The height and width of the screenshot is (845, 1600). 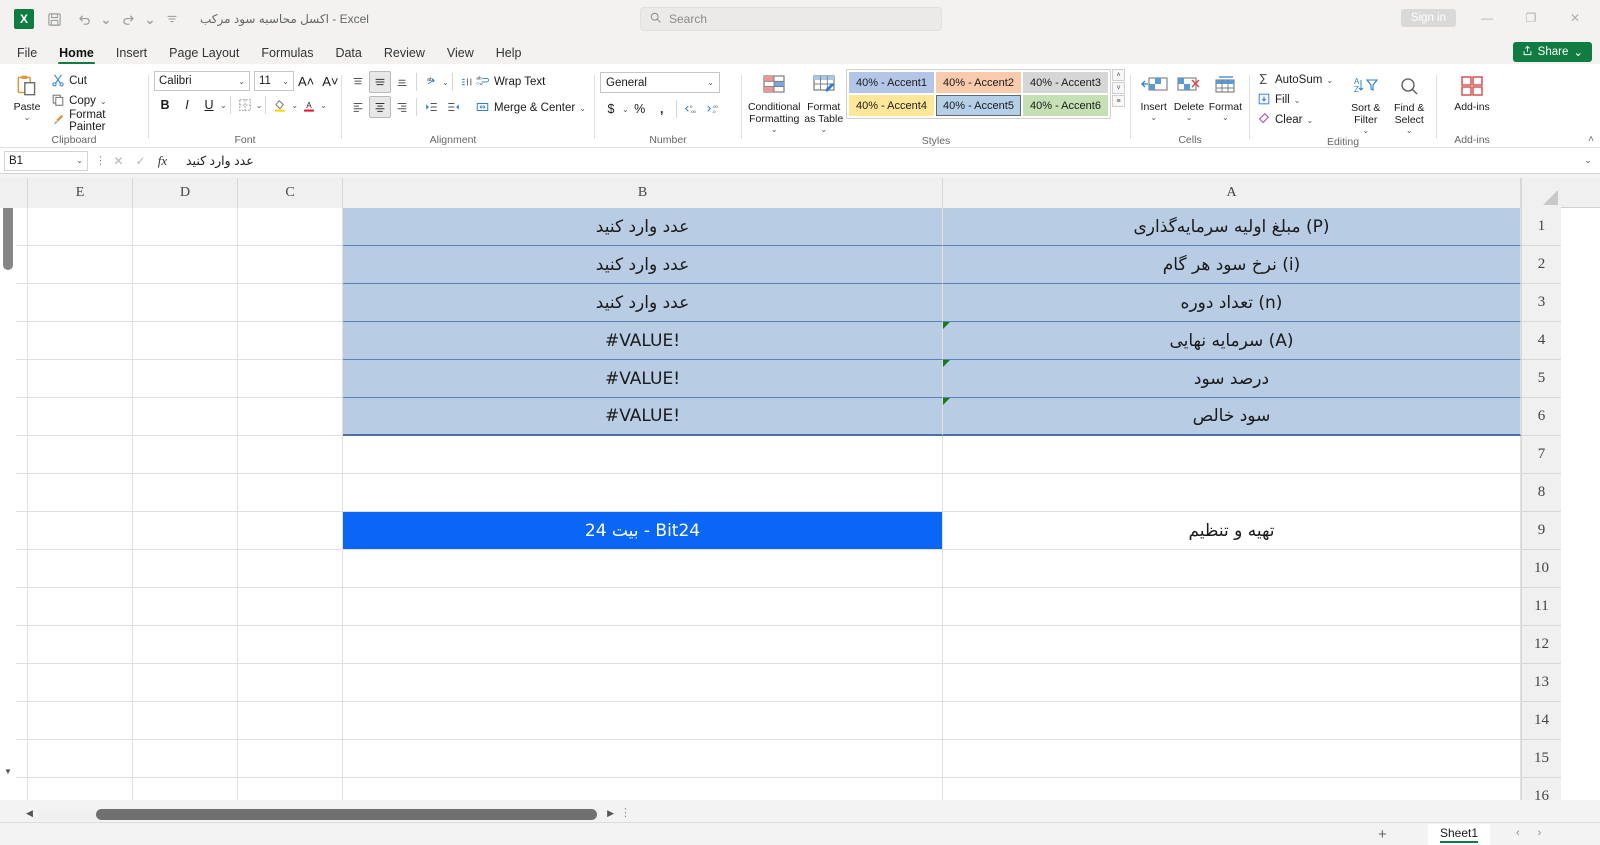 What do you see at coordinates (891, 82) in the screenshot?
I see `cell-style-accent1: 40% - Accent1` at bounding box center [891, 82].